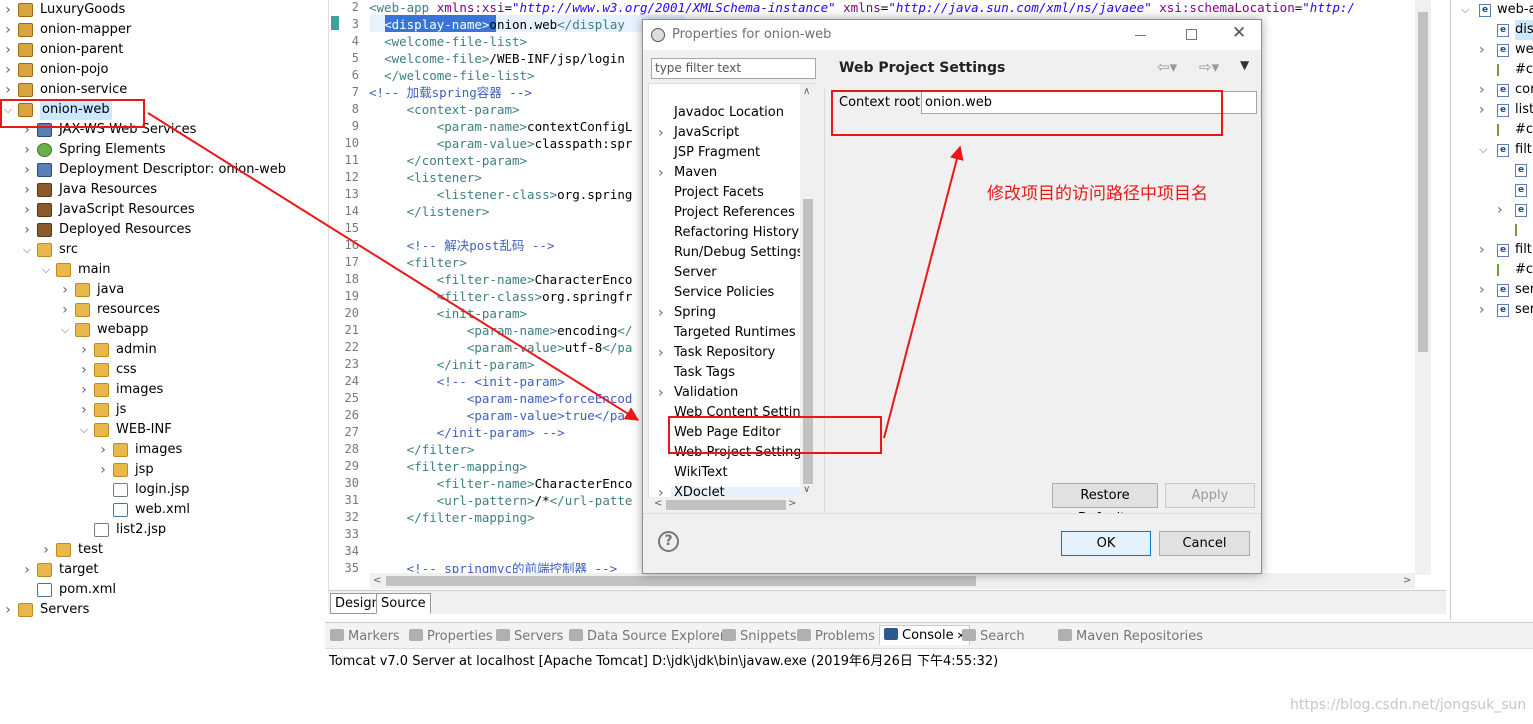 The width and height of the screenshot is (1533, 724). Describe the element at coordinates (1204, 543) in the screenshot. I see `cancel-button: Cancel` at that location.